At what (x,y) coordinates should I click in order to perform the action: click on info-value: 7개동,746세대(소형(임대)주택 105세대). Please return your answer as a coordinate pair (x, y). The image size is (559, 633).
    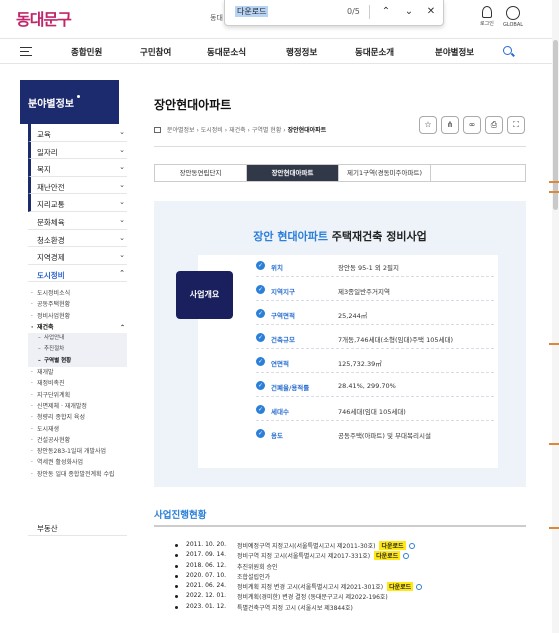
    Looking at the image, I should click on (395, 340).